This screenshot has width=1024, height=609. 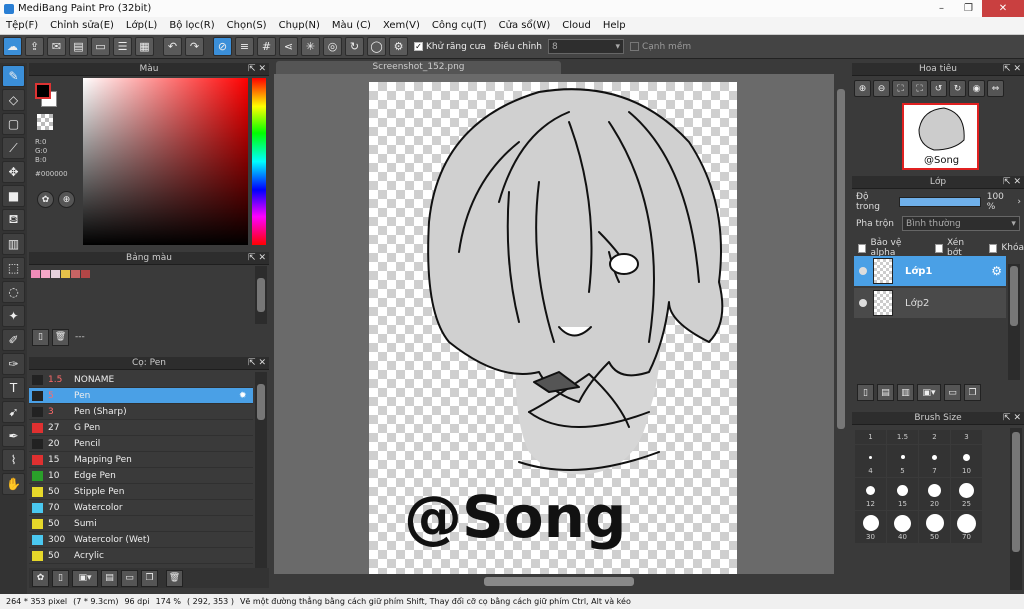 I want to click on hue-slider, so click(x=259, y=161).